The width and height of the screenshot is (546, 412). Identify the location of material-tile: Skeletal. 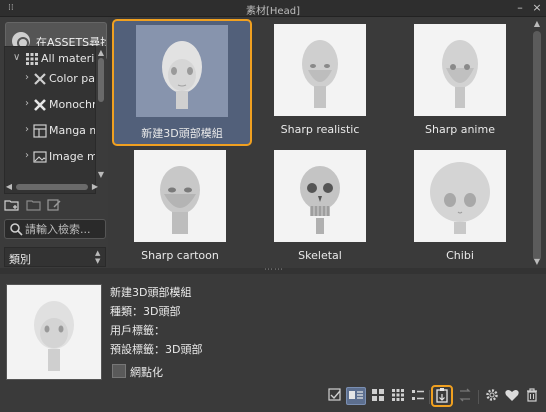
(320, 207).